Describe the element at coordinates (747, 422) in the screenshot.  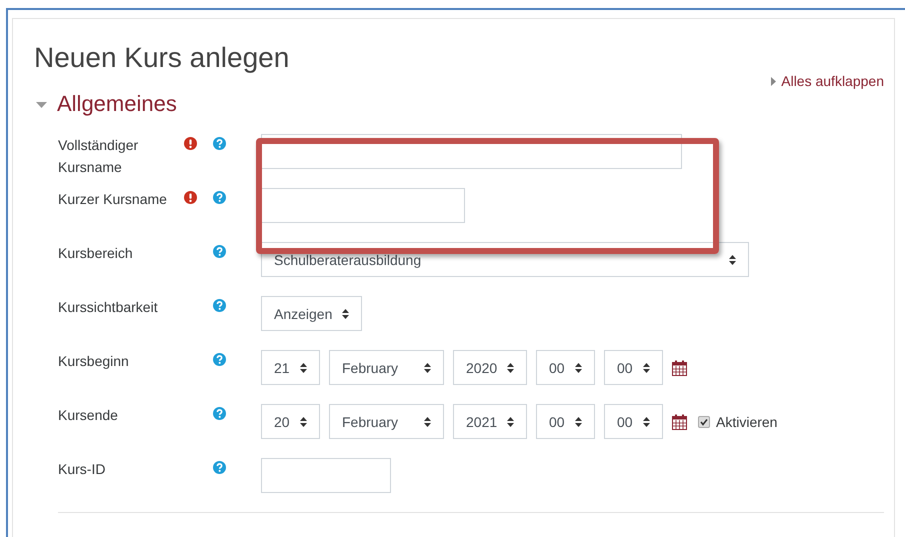
I see `checkbox-label: Aktivieren` at that location.